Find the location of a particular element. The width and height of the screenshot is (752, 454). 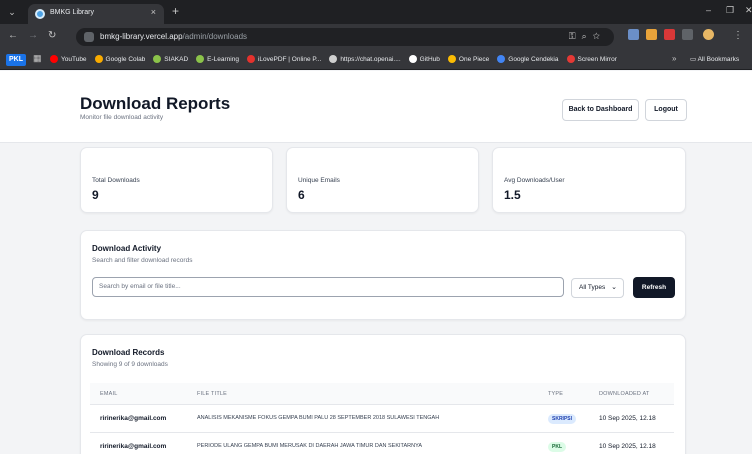

folder-icon: ▭ is located at coordinates (694, 59).